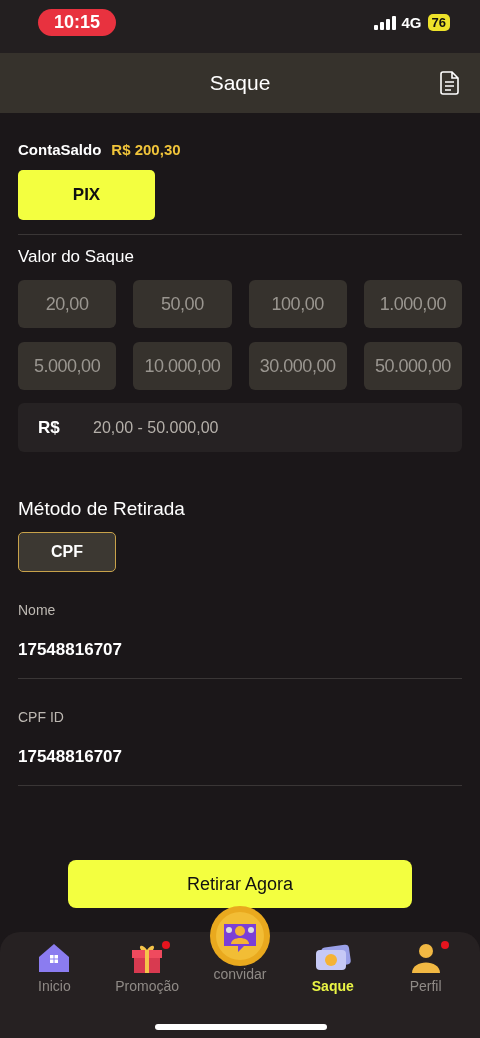  I want to click on page-title: Saque, so click(240, 83).